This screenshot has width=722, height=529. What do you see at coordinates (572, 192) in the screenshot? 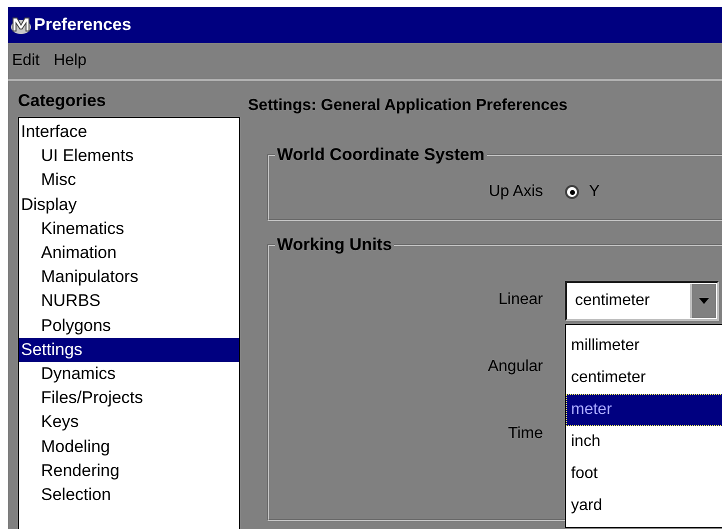
I see `radio-button` at bounding box center [572, 192].